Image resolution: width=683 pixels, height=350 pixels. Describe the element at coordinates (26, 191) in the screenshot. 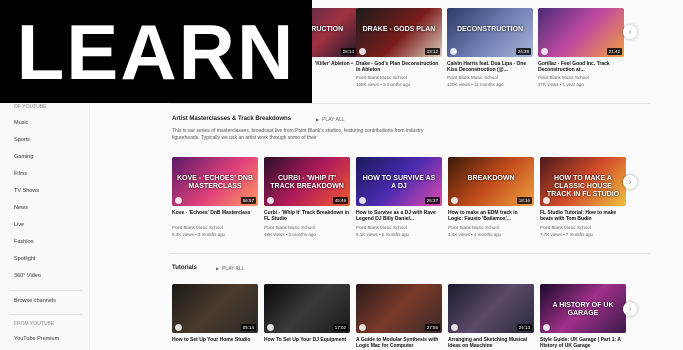

I see `sidebar-item-tv-shows: TV Shows` at that location.